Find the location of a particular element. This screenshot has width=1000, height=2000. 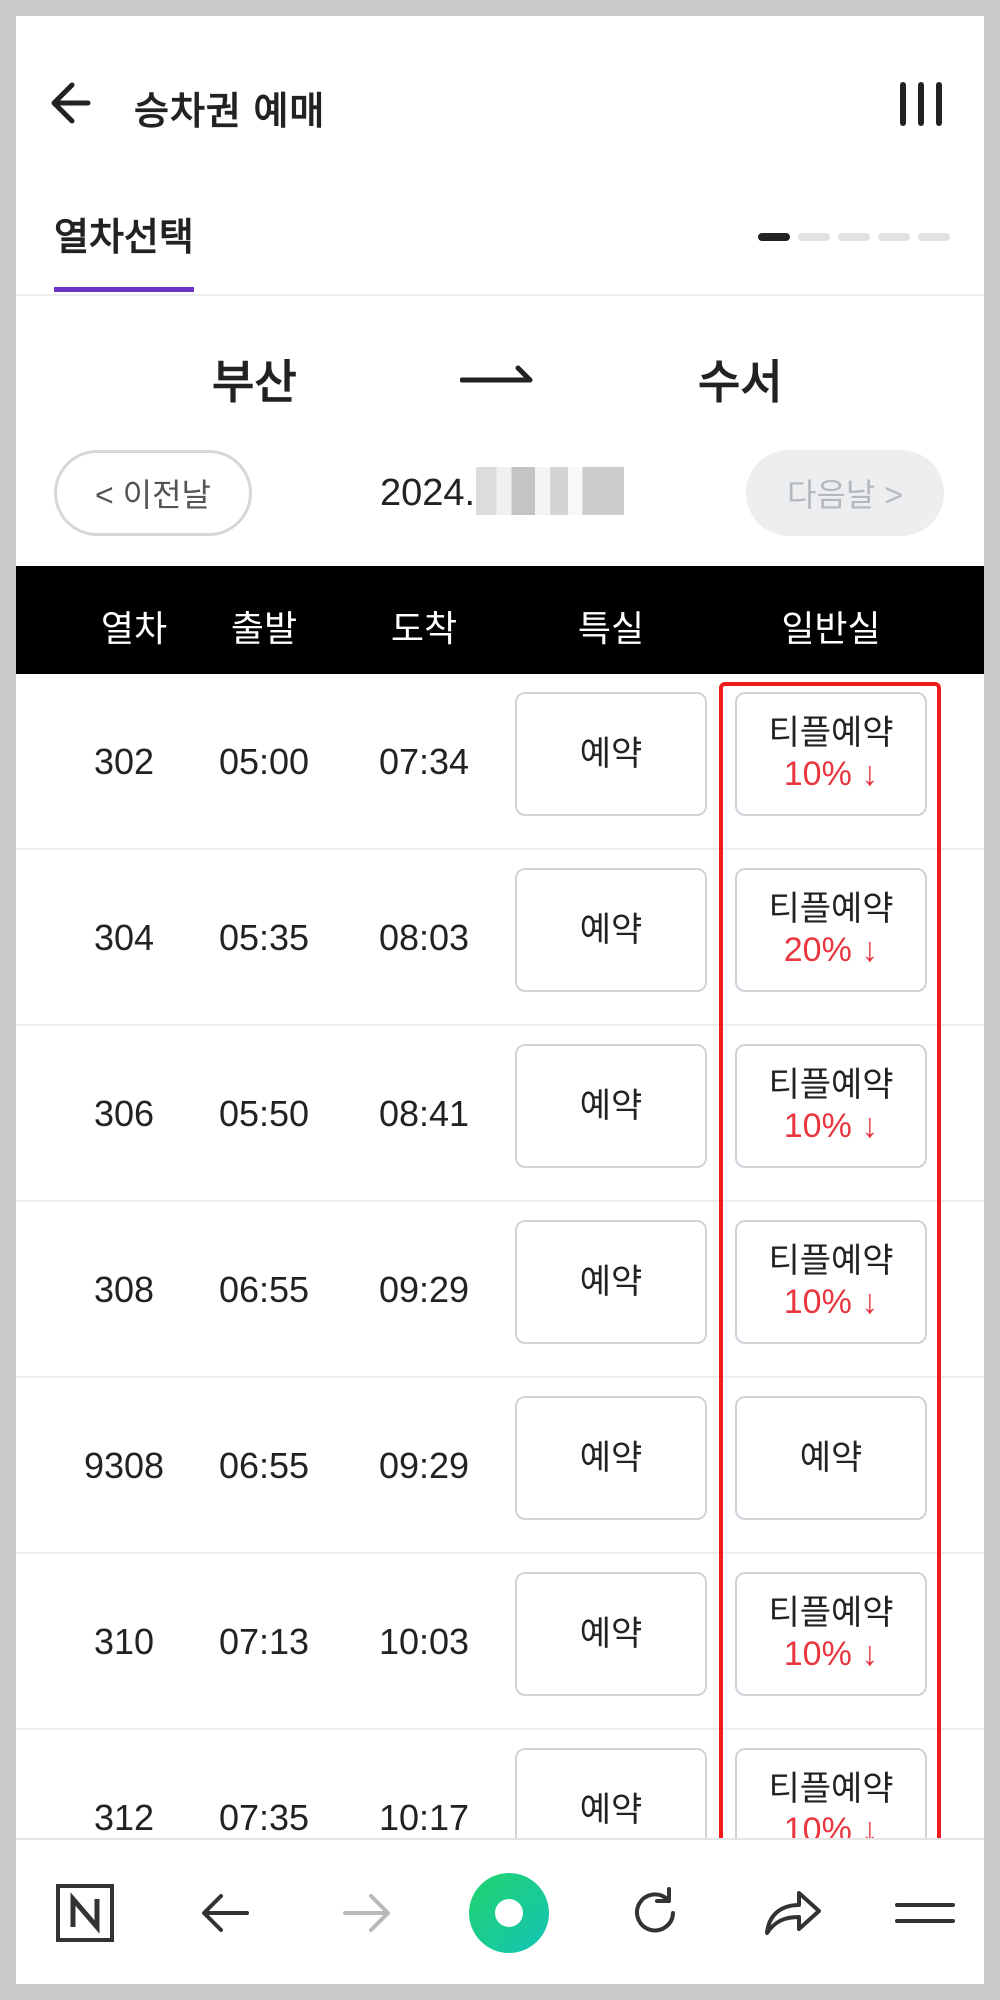

train-row: 308 06:55 09:29 예약 티플예약 10% ↓ is located at coordinates (500, 1290).